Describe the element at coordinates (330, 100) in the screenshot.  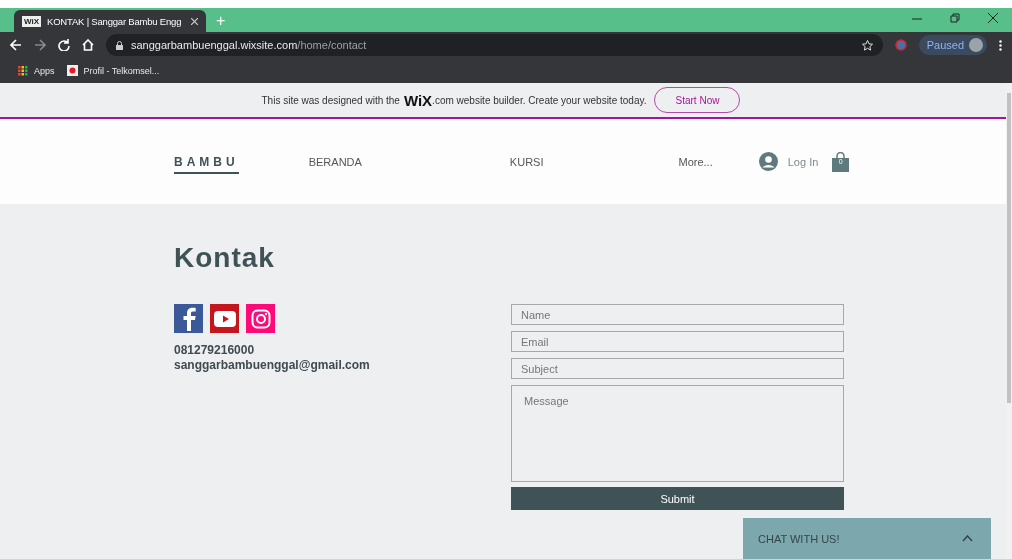
I see `banner-text: This site was designed with the` at that location.